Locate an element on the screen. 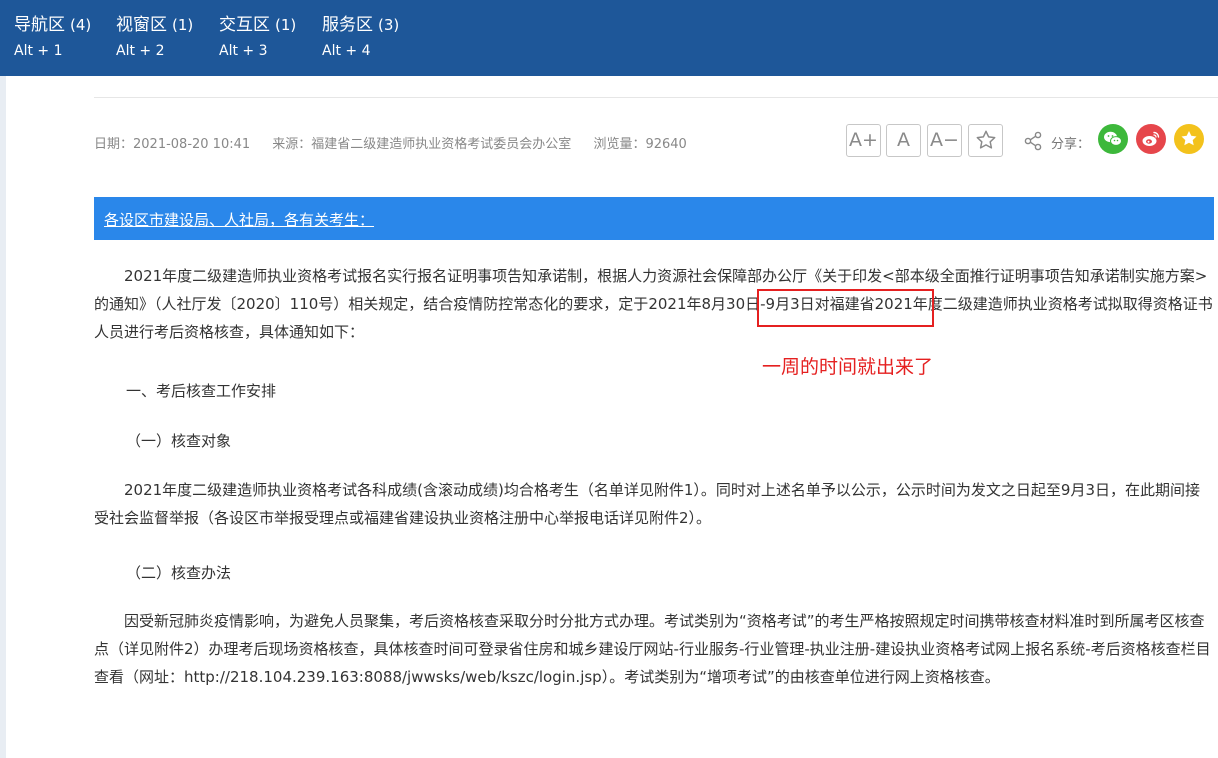 The image size is (1218, 758). wechat-icon is located at coordinates (1113, 138).